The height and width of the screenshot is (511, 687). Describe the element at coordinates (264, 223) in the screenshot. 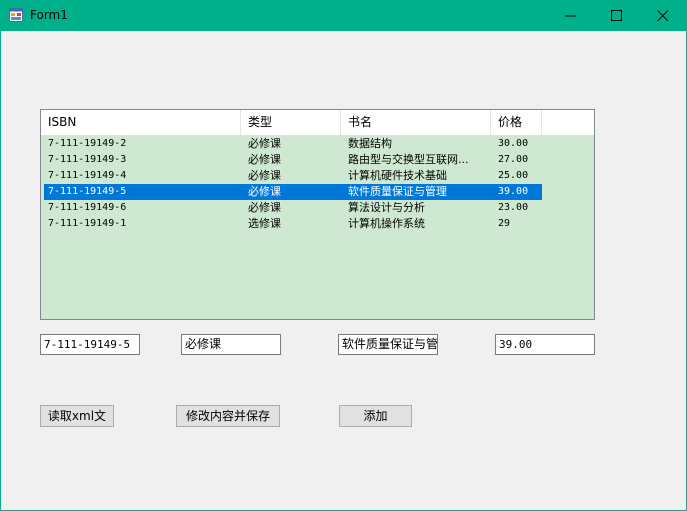

I see `cell-type: 选修课` at that location.